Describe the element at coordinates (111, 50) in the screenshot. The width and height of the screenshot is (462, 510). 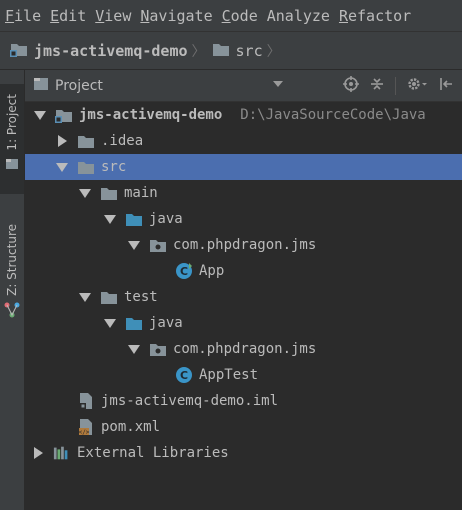
I see `breadcrumb-project-label: jms-activemq-demo` at that location.